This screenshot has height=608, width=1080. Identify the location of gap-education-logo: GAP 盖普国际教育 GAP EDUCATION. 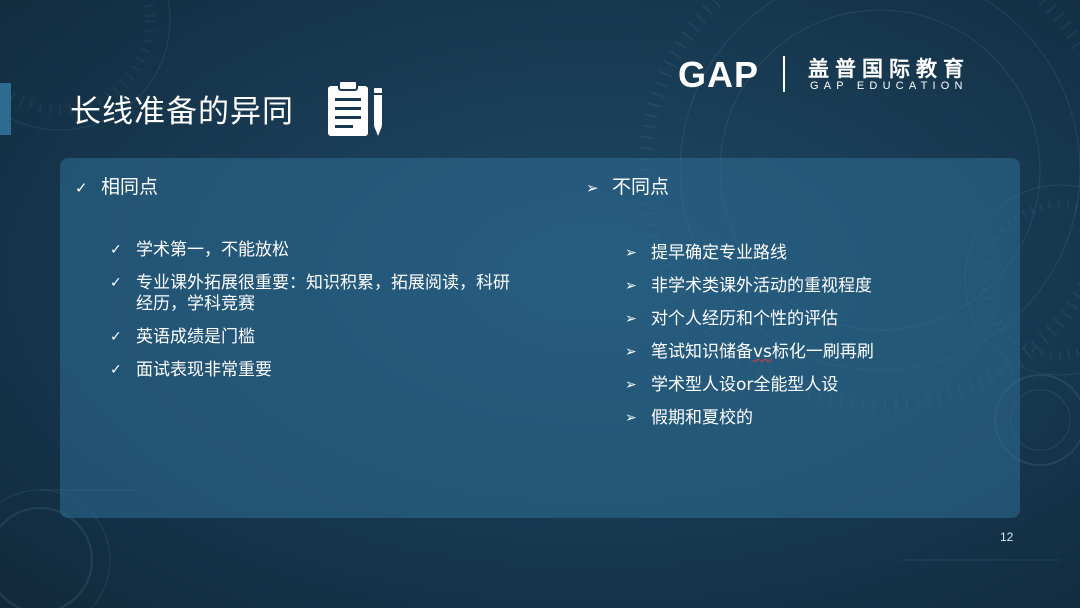
(833, 74).